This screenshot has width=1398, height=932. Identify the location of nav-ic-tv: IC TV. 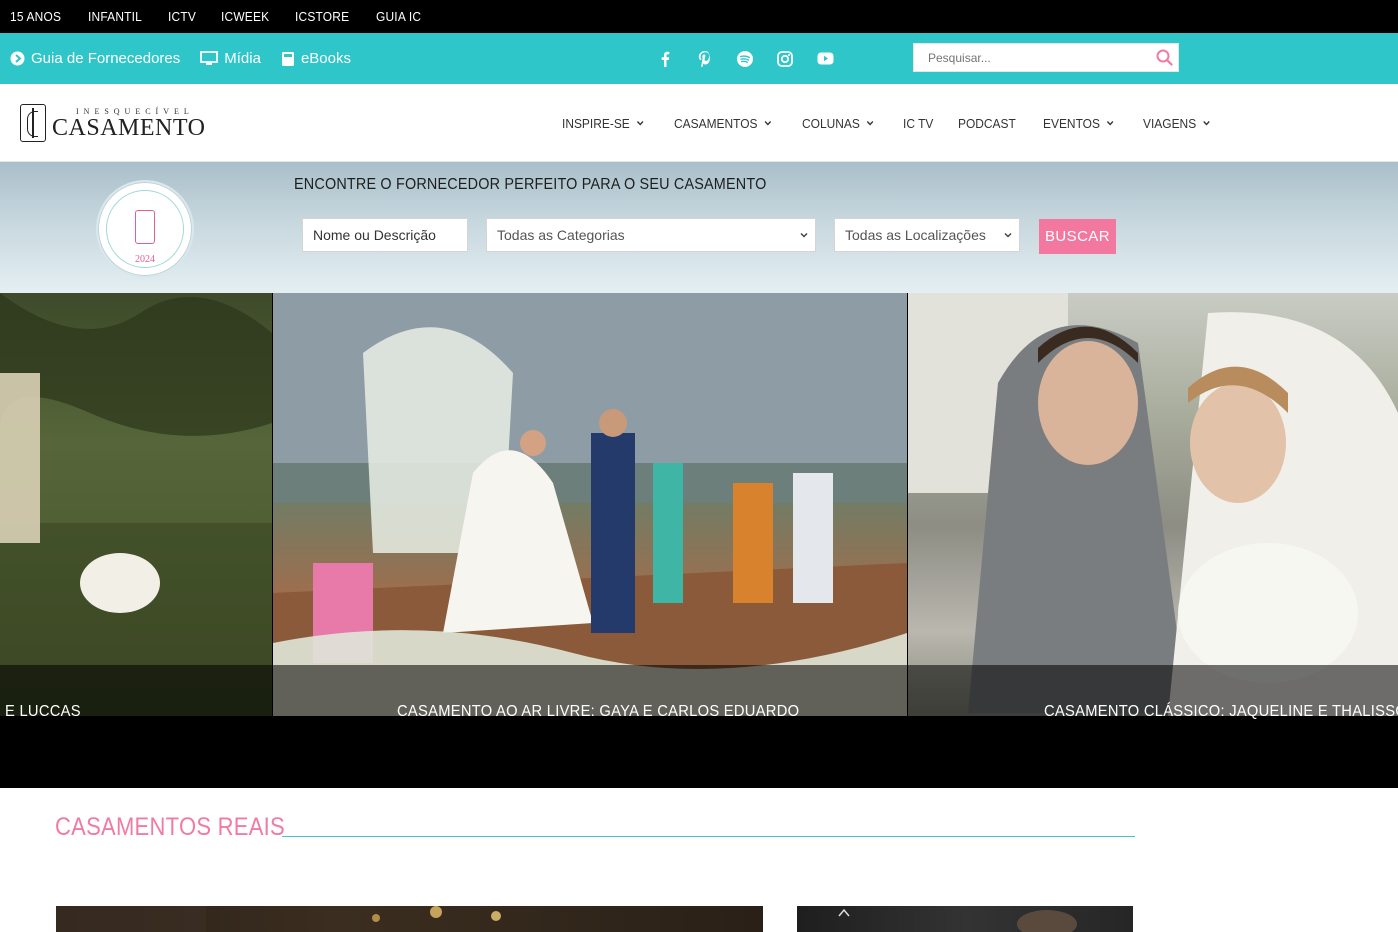
(918, 123).